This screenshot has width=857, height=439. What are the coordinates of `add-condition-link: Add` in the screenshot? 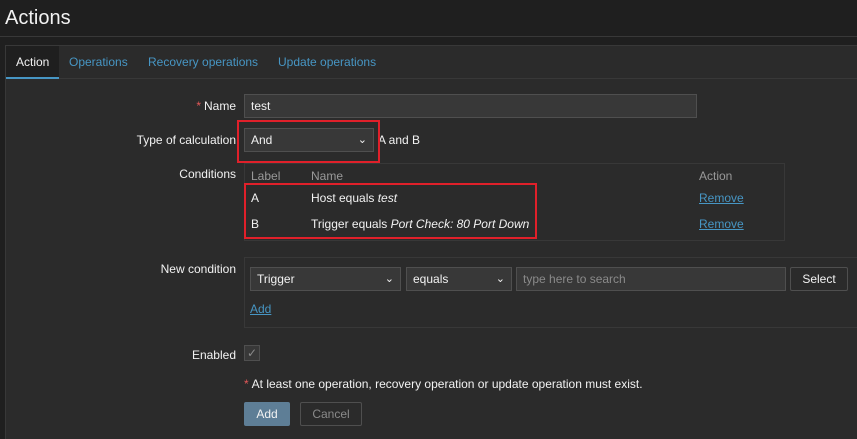 It's located at (260, 309).